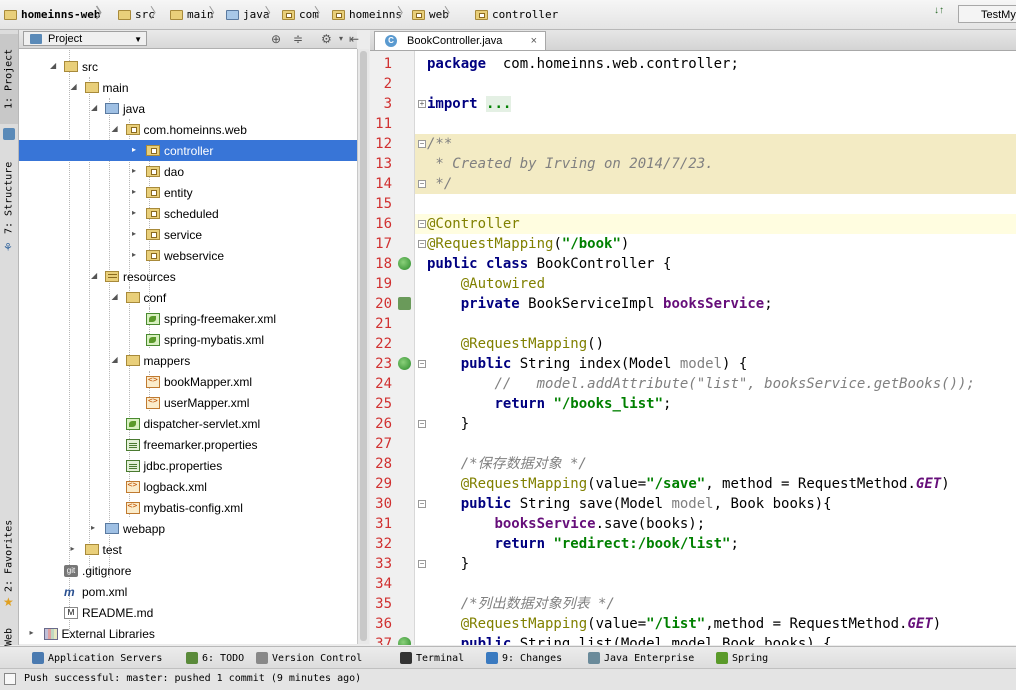  I want to click on hide-panel-icon: ⇤, so click(354, 39).